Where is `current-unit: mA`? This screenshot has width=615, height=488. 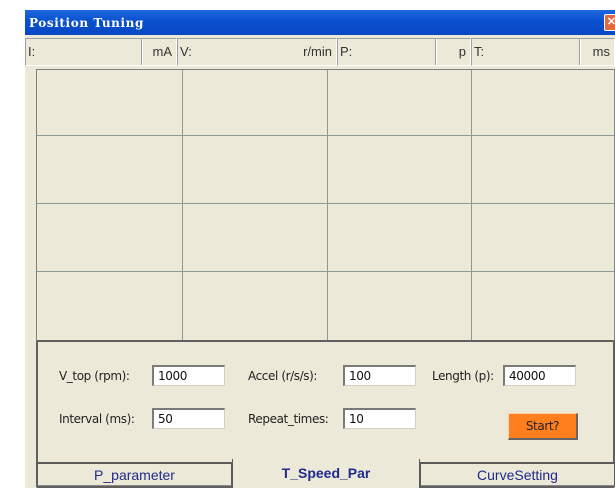
current-unit: mA is located at coordinates (162, 51).